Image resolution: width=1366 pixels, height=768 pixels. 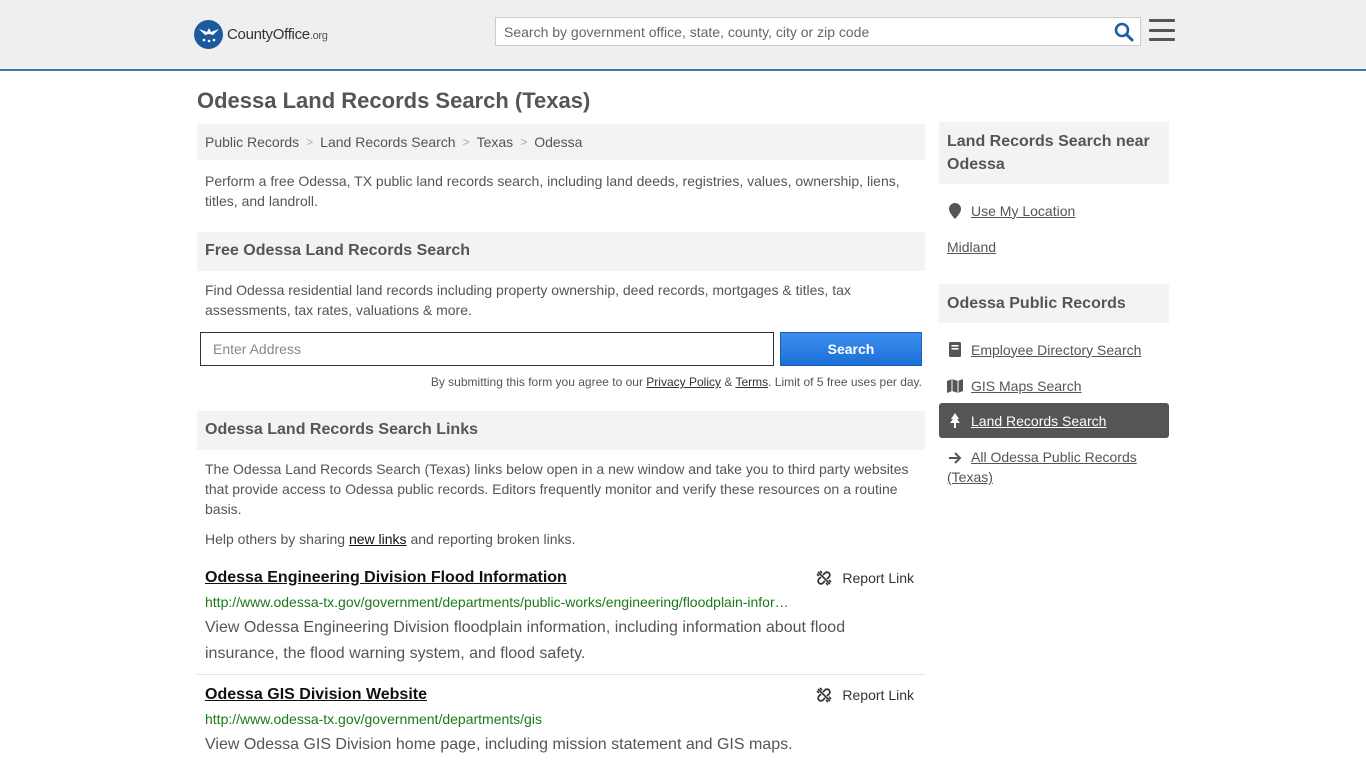 What do you see at coordinates (378, 539) in the screenshot?
I see `new-links-link: new links` at bounding box center [378, 539].